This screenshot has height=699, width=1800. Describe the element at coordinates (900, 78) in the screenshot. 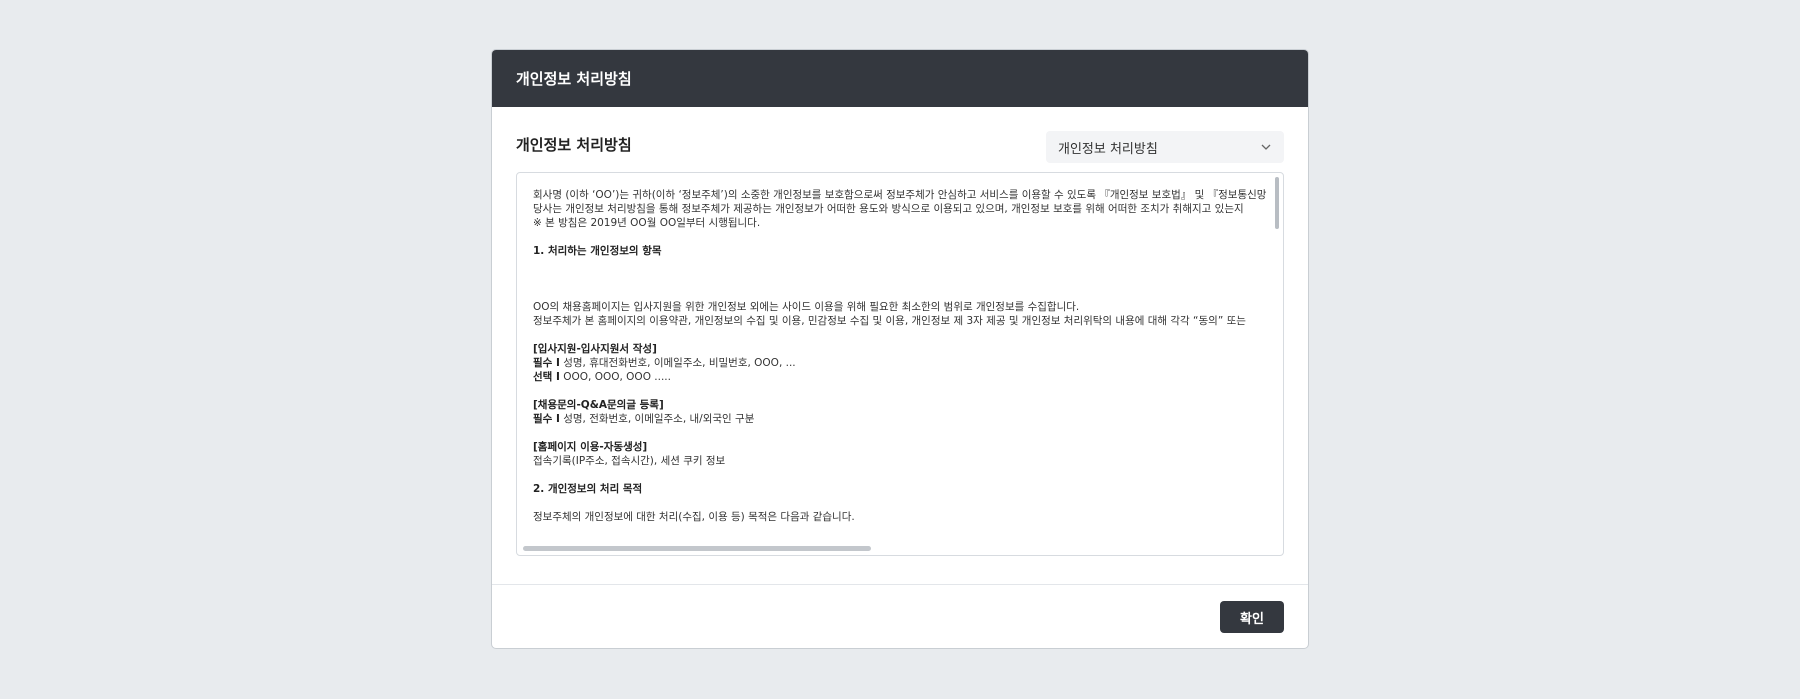

I see `modal-header: 개인정보 처리방침` at that location.